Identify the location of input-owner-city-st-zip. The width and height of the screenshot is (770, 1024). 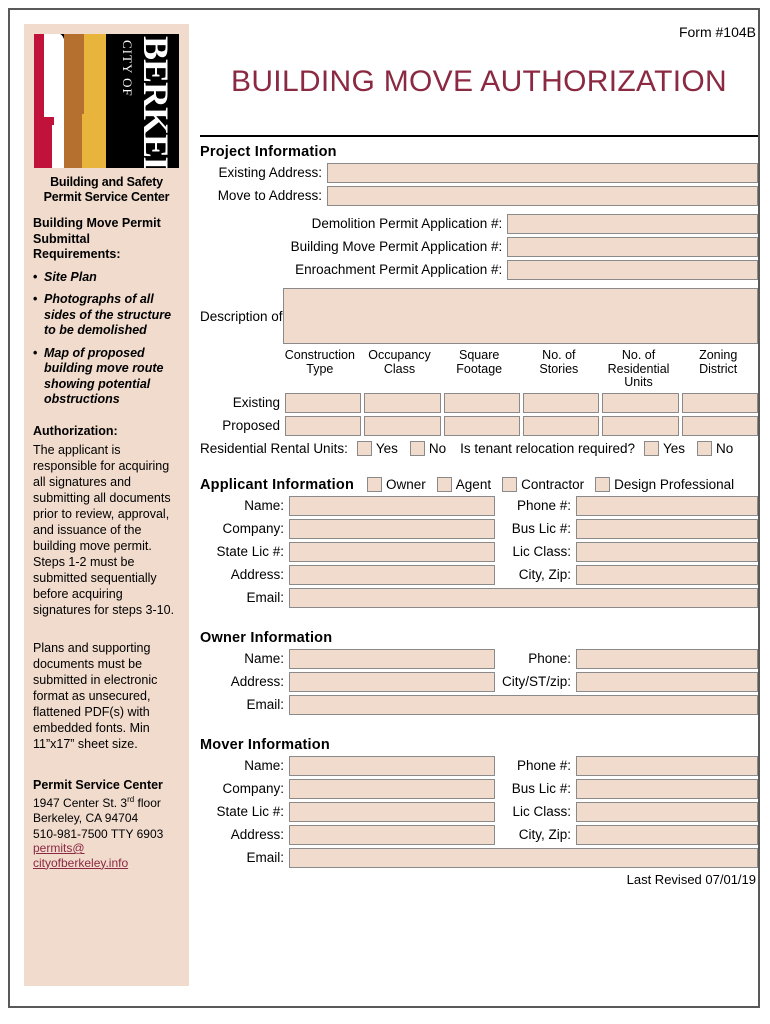
(667, 681).